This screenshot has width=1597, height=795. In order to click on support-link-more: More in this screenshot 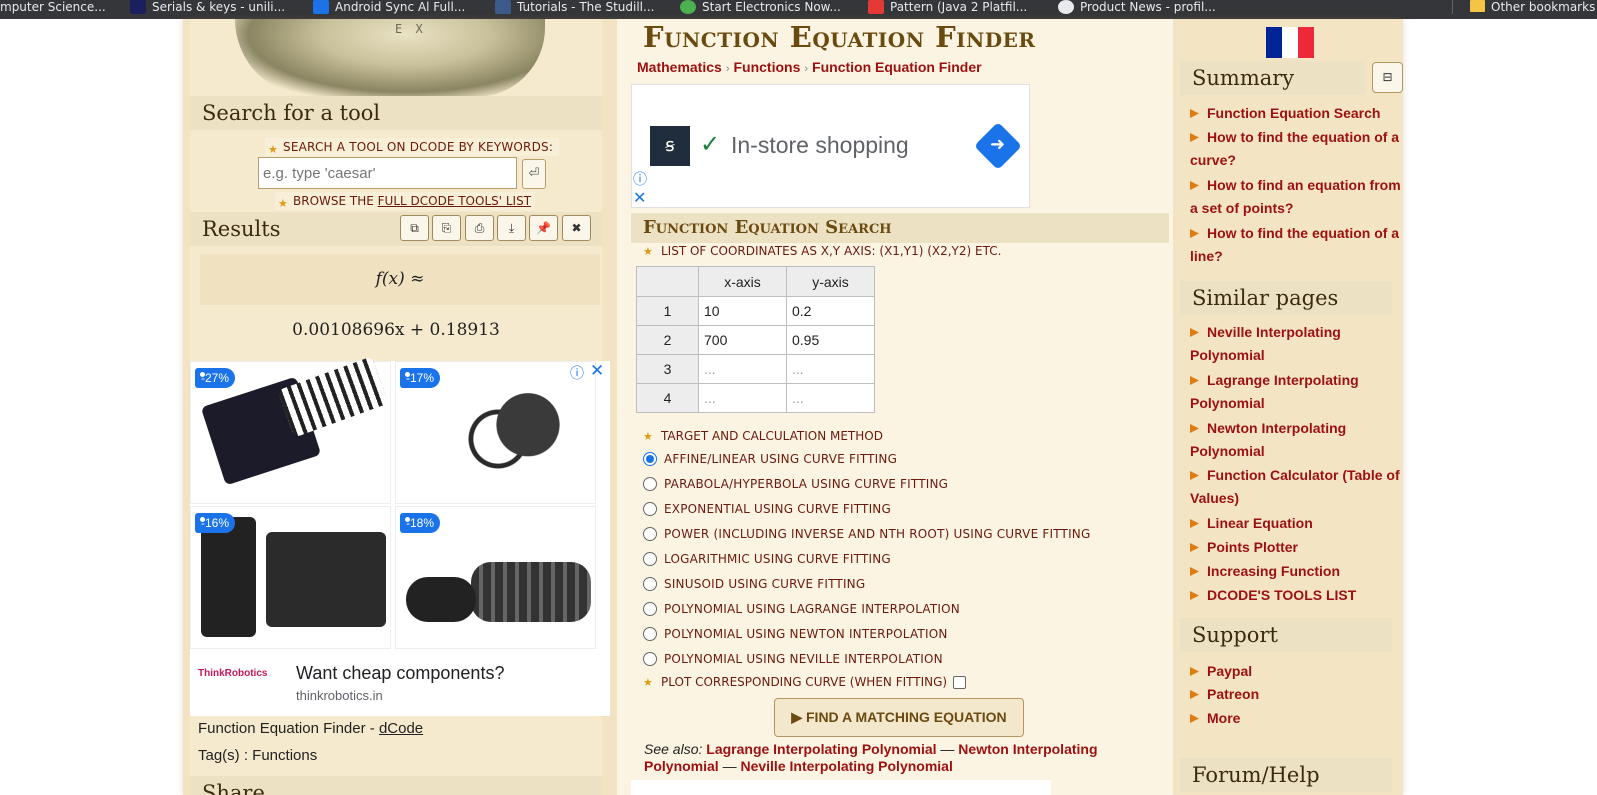, I will do `click(1296, 718)`.